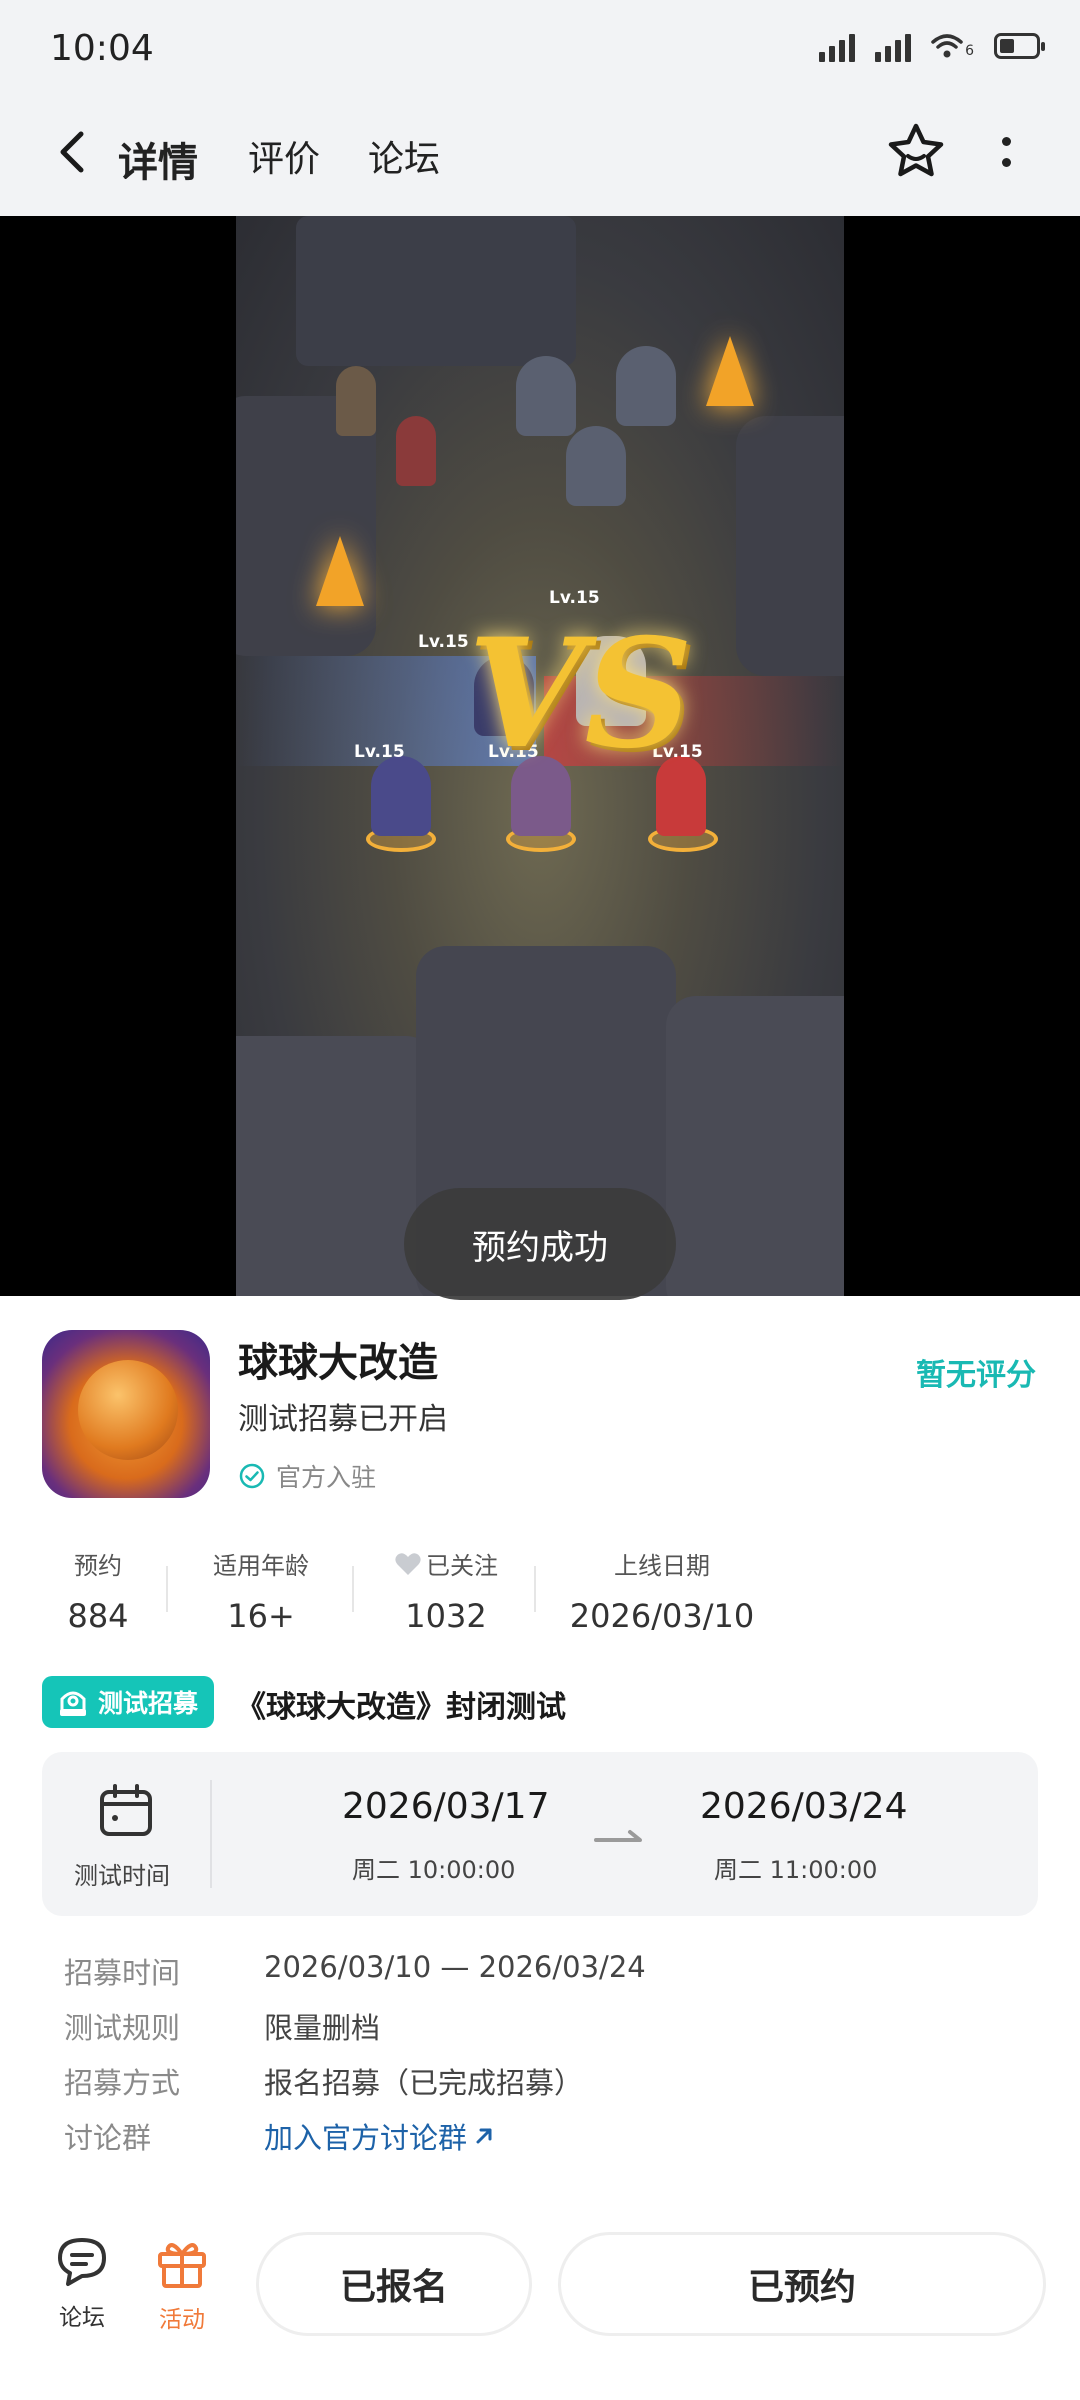 Image resolution: width=1080 pixels, height=2400 pixels. Describe the element at coordinates (222, 2026) in the screenshot. I see `info-row-test-rule: 测试规则 限量删档` at that location.